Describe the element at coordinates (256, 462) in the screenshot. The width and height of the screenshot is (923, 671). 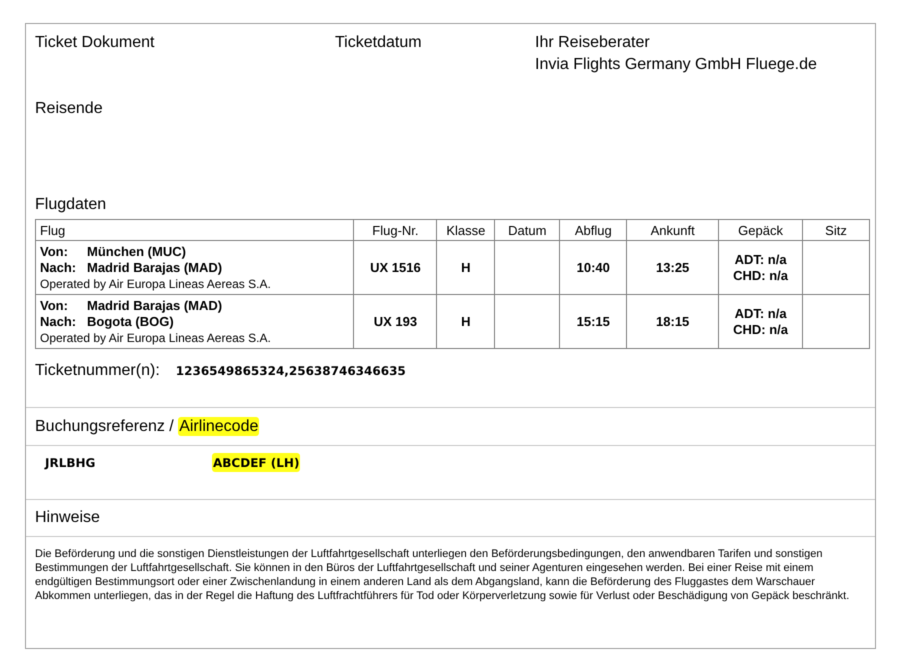
I see `booking-code: ABCDEF (LH)` at that location.